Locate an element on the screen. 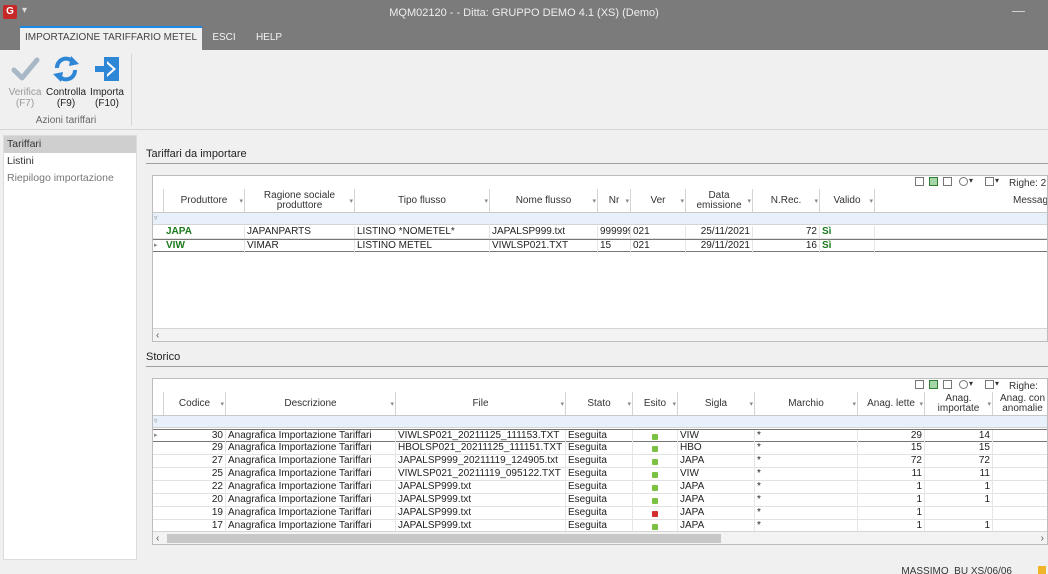 Image resolution: width=1048 pixels, height=574 pixels. cell-codice: 29 is located at coordinates (195, 448).